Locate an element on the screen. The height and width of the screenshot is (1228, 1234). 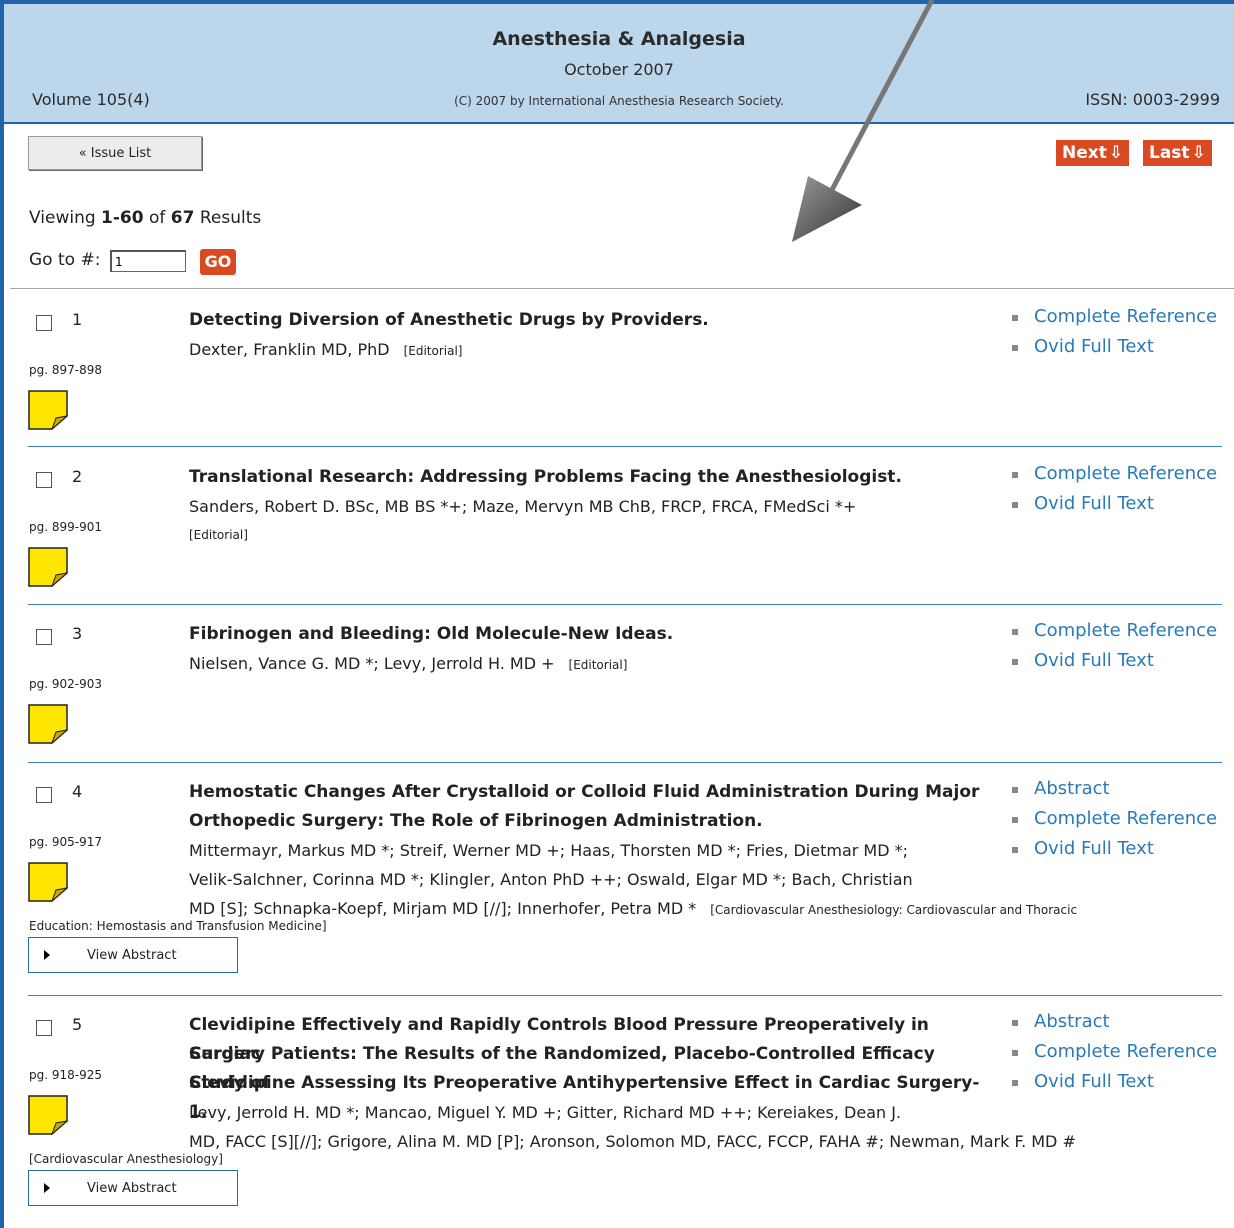
last-button: Last ⇩ is located at coordinates (1177, 153).